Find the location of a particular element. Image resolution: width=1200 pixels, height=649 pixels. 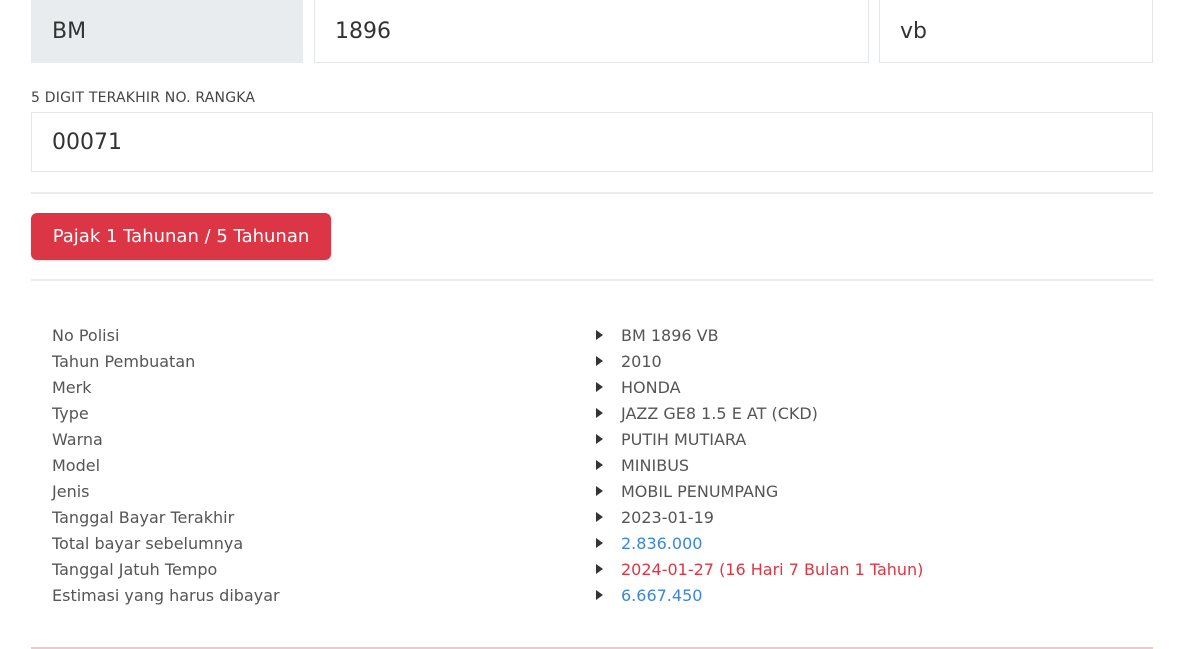

plate-number-row: BM 1896 vb is located at coordinates (592, 31).